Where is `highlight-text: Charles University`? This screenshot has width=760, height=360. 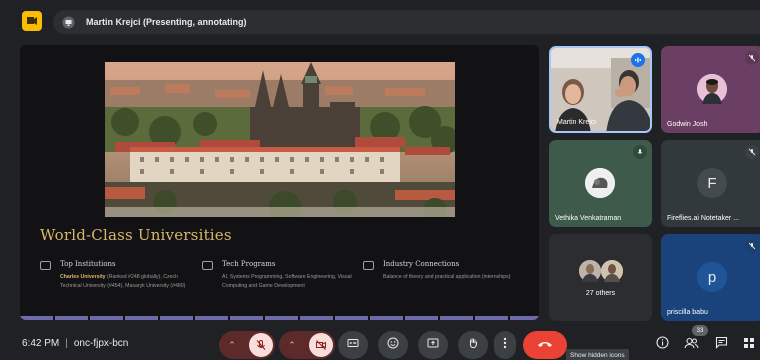 highlight-text: Charles University is located at coordinates (83, 277).